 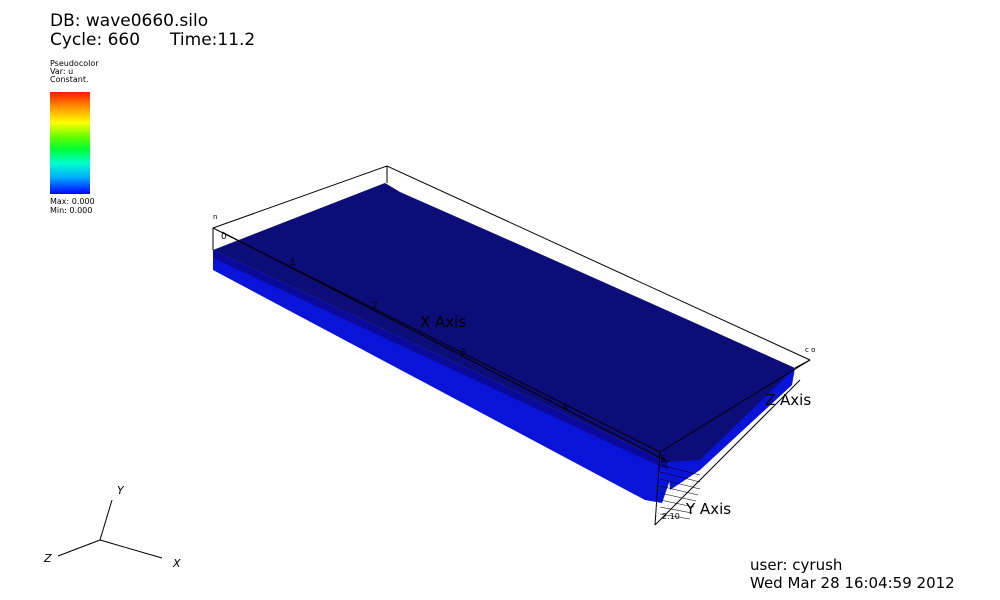 I want to click on y-tick-label: 2.10, so click(x=671, y=516).